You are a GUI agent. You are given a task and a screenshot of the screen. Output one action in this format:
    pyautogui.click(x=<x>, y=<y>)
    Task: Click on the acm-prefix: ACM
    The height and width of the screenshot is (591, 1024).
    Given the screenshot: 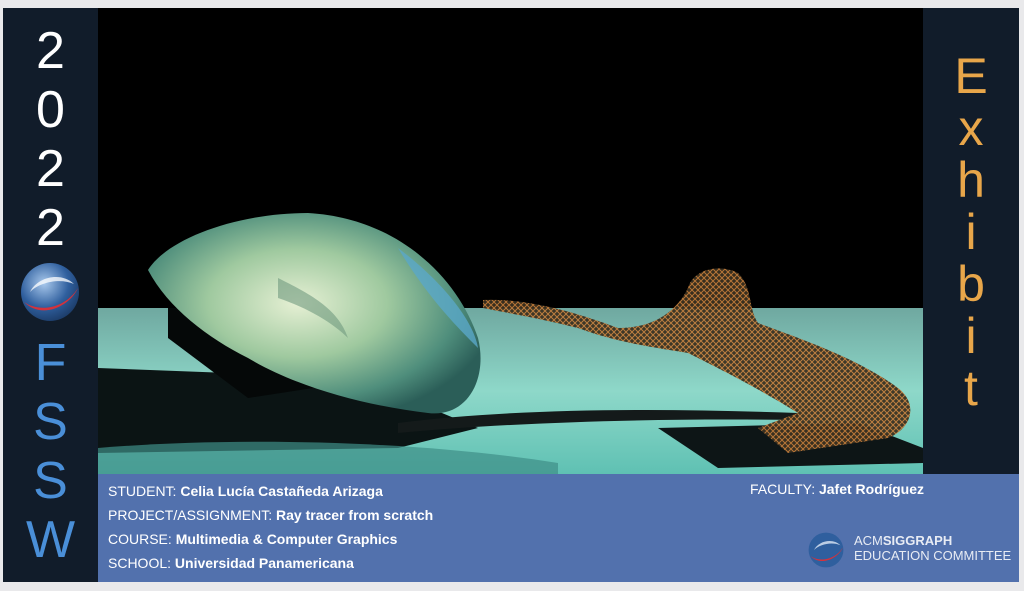 What is the action you would take?
    pyautogui.click(x=868, y=540)
    